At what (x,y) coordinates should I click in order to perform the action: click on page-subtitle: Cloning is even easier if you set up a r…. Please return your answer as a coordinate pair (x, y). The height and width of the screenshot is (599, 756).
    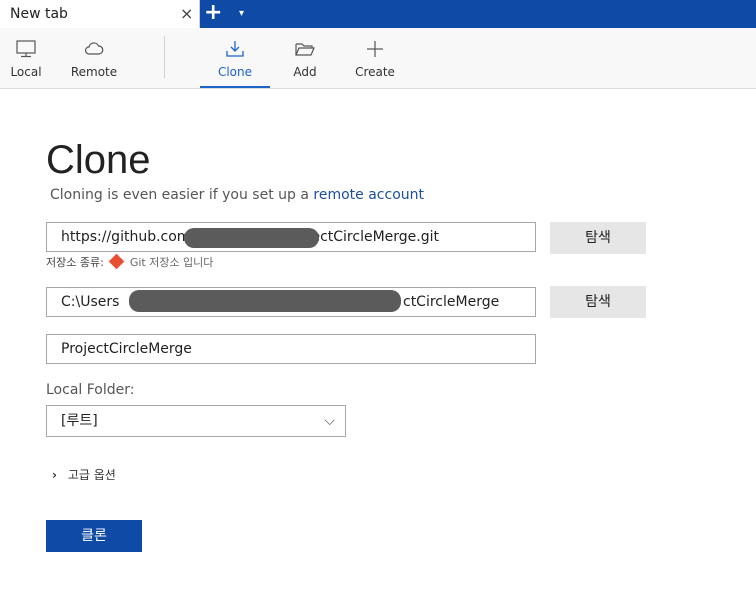
    Looking at the image, I should click on (237, 195).